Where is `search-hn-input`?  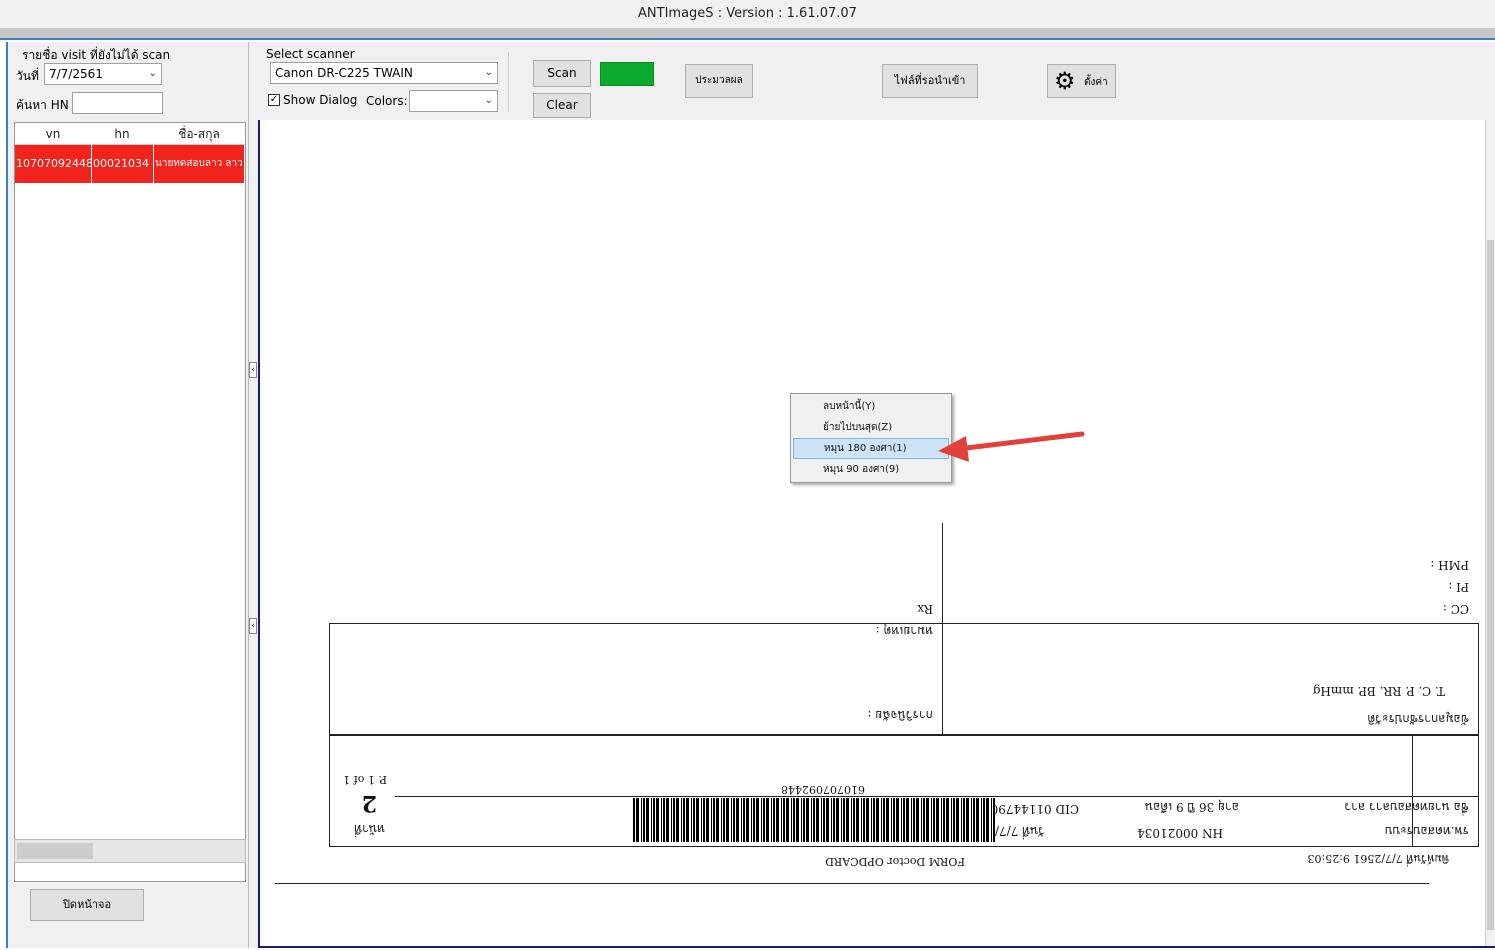 search-hn-input is located at coordinates (117, 103).